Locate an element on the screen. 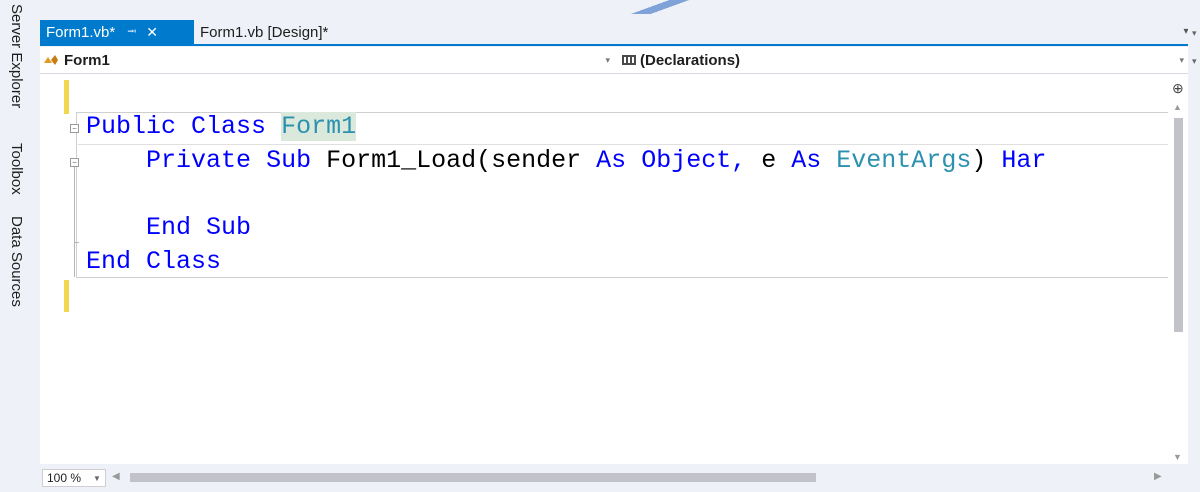  class-dropdown-value: Form1 is located at coordinates (87, 60).